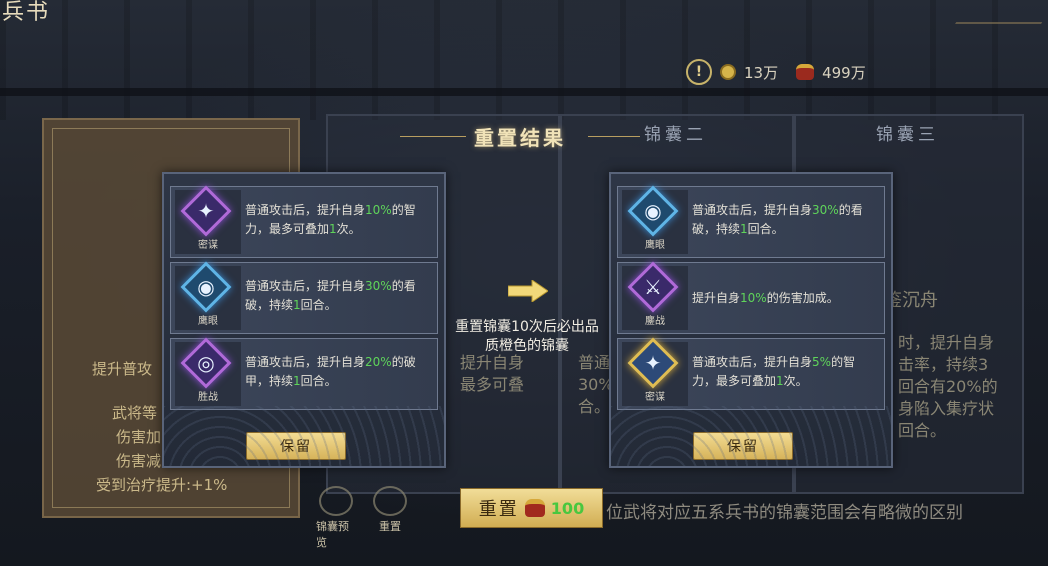  Describe the element at coordinates (594, 406) in the screenshot. I see `bg-col2-line: 合。` at that location.